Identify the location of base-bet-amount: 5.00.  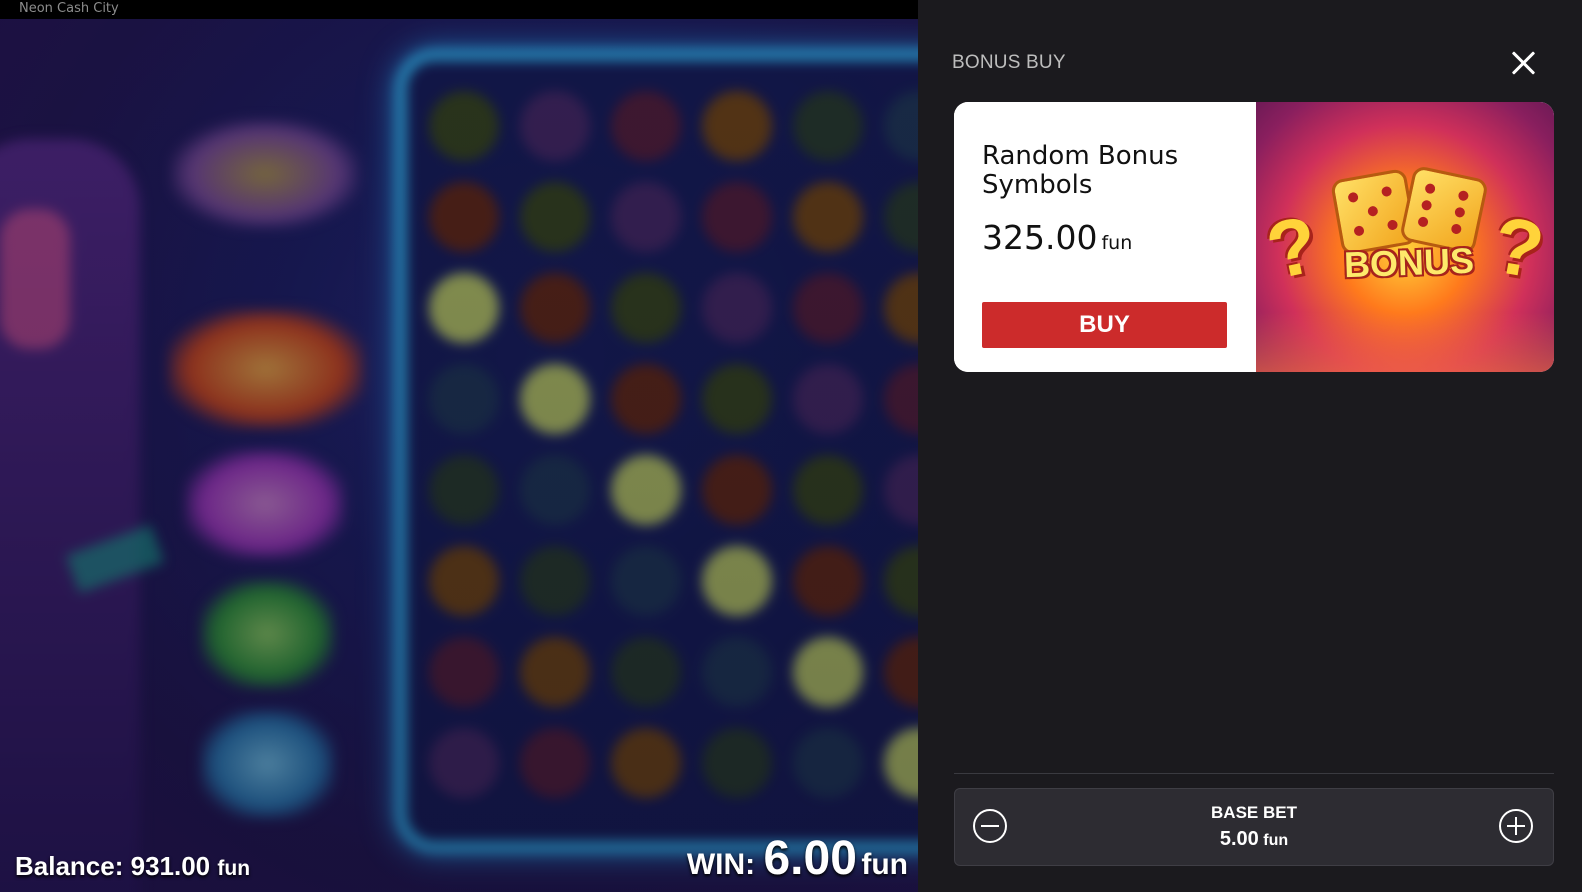
(1239, 839).